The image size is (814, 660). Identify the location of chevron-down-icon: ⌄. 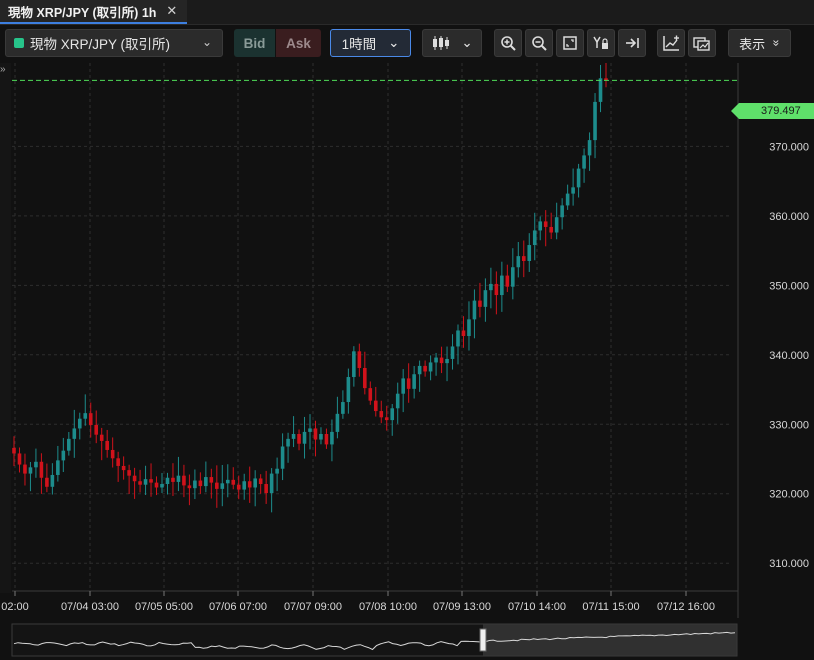
(206, 42).